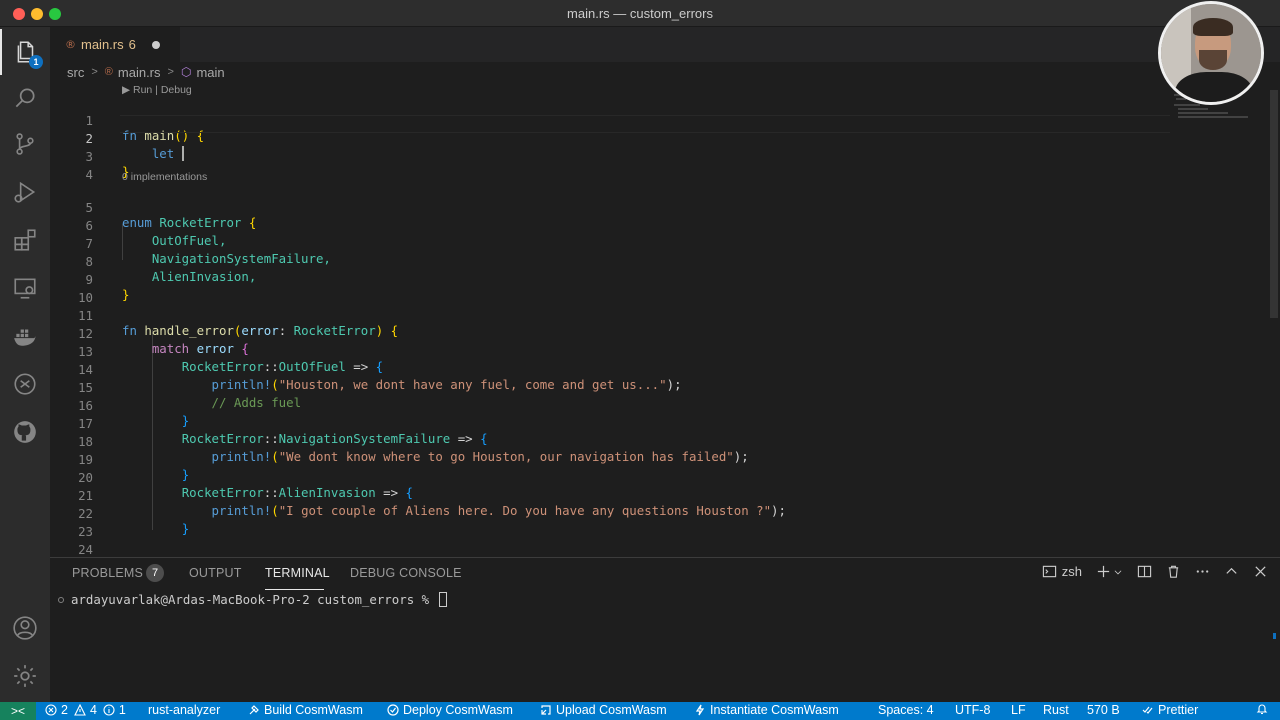 The height and width of the screenshot is (720, 1280). Describe the element at coordinates (163, 341) in the screenshot. I see `code-line: 12 match error {` at that location.